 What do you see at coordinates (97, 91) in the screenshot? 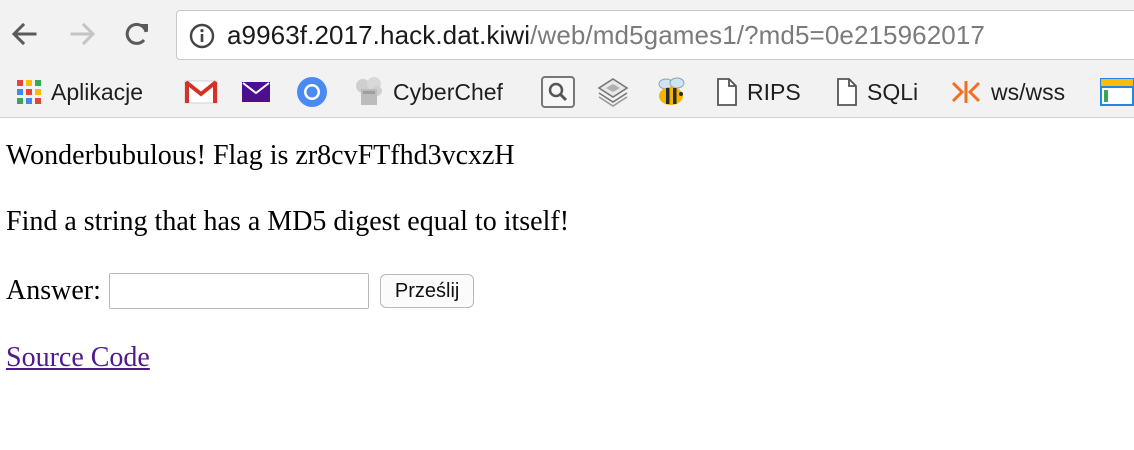
I see `bookmark-label: Aplikacje` at bounding box center [97, 91].